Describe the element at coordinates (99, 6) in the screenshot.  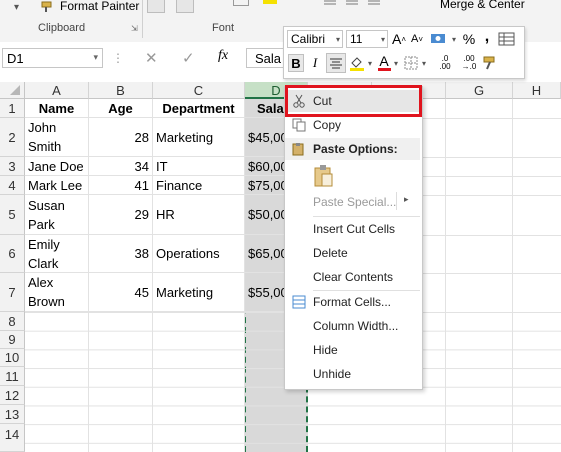
I see `format-painter-button: Format Painter` at that location.